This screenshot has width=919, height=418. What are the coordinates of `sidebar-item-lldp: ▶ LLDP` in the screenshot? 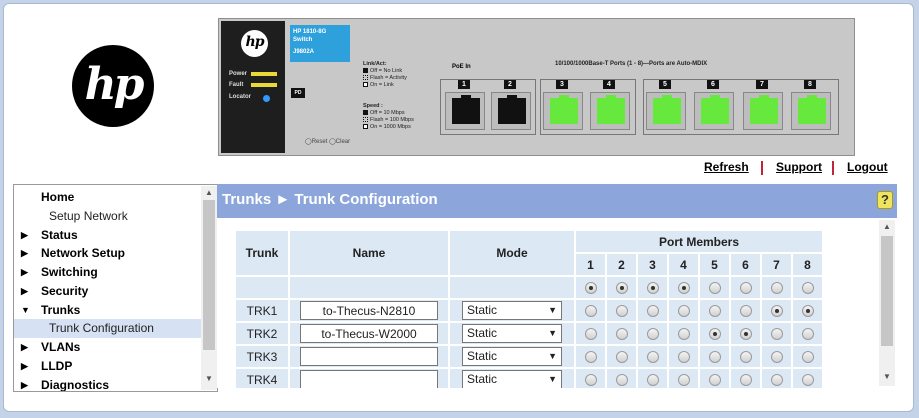 It's located at (109, 366).